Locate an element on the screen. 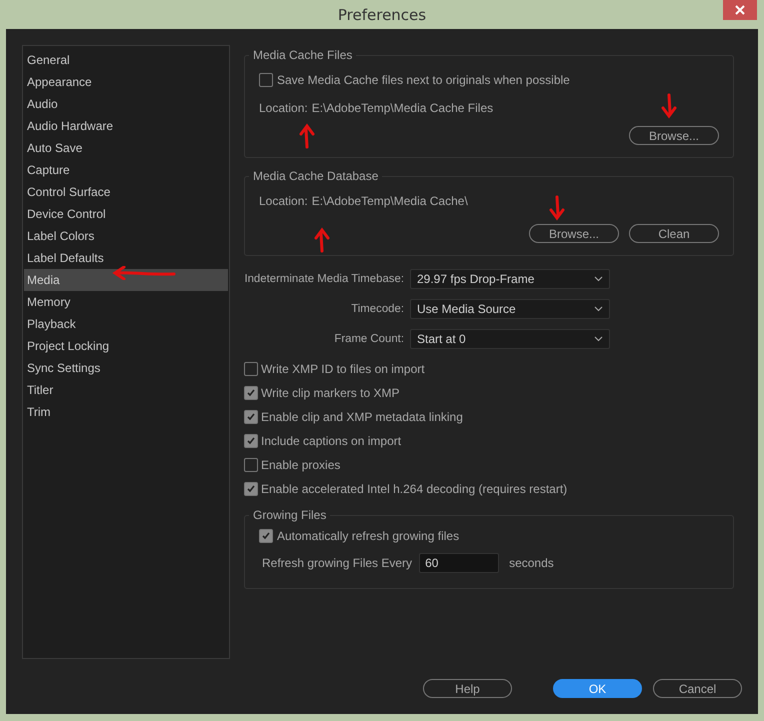  dropdown: 29.97 fps Drop-Frame is located at coordinates (510, 279).